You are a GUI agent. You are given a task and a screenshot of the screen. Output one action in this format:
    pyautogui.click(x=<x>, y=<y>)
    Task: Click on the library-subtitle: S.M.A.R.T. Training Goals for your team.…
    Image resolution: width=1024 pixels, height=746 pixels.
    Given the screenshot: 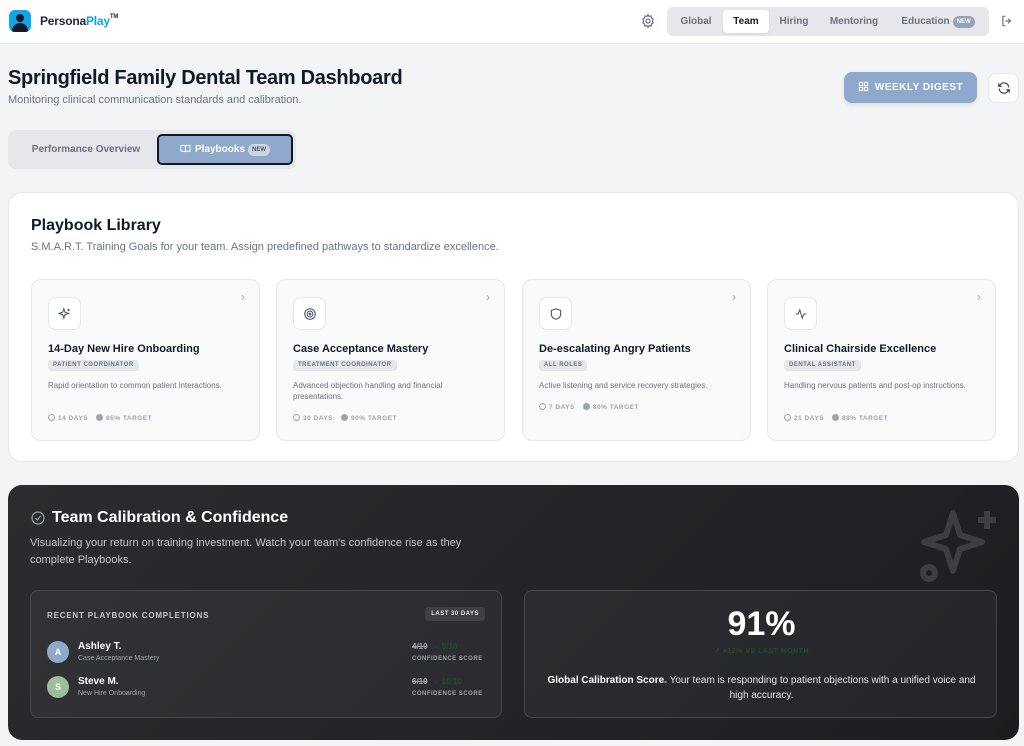 What is the action you would take?
    pyautogui.click(x=265, y=247)
    